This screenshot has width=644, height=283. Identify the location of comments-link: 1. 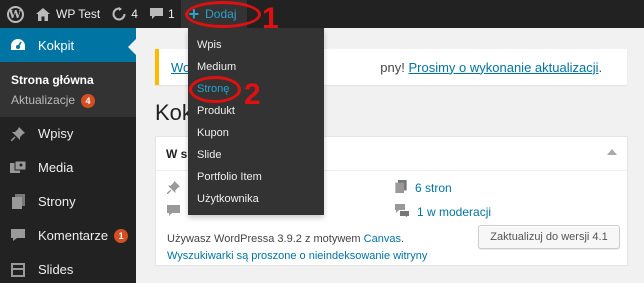
(162, 14).